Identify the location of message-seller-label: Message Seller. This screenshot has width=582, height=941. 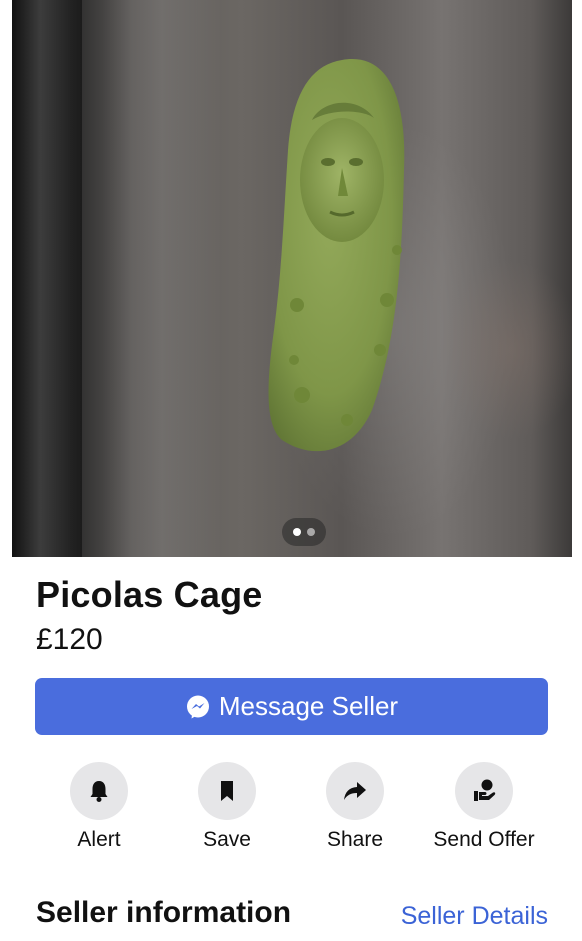
(308, 706).